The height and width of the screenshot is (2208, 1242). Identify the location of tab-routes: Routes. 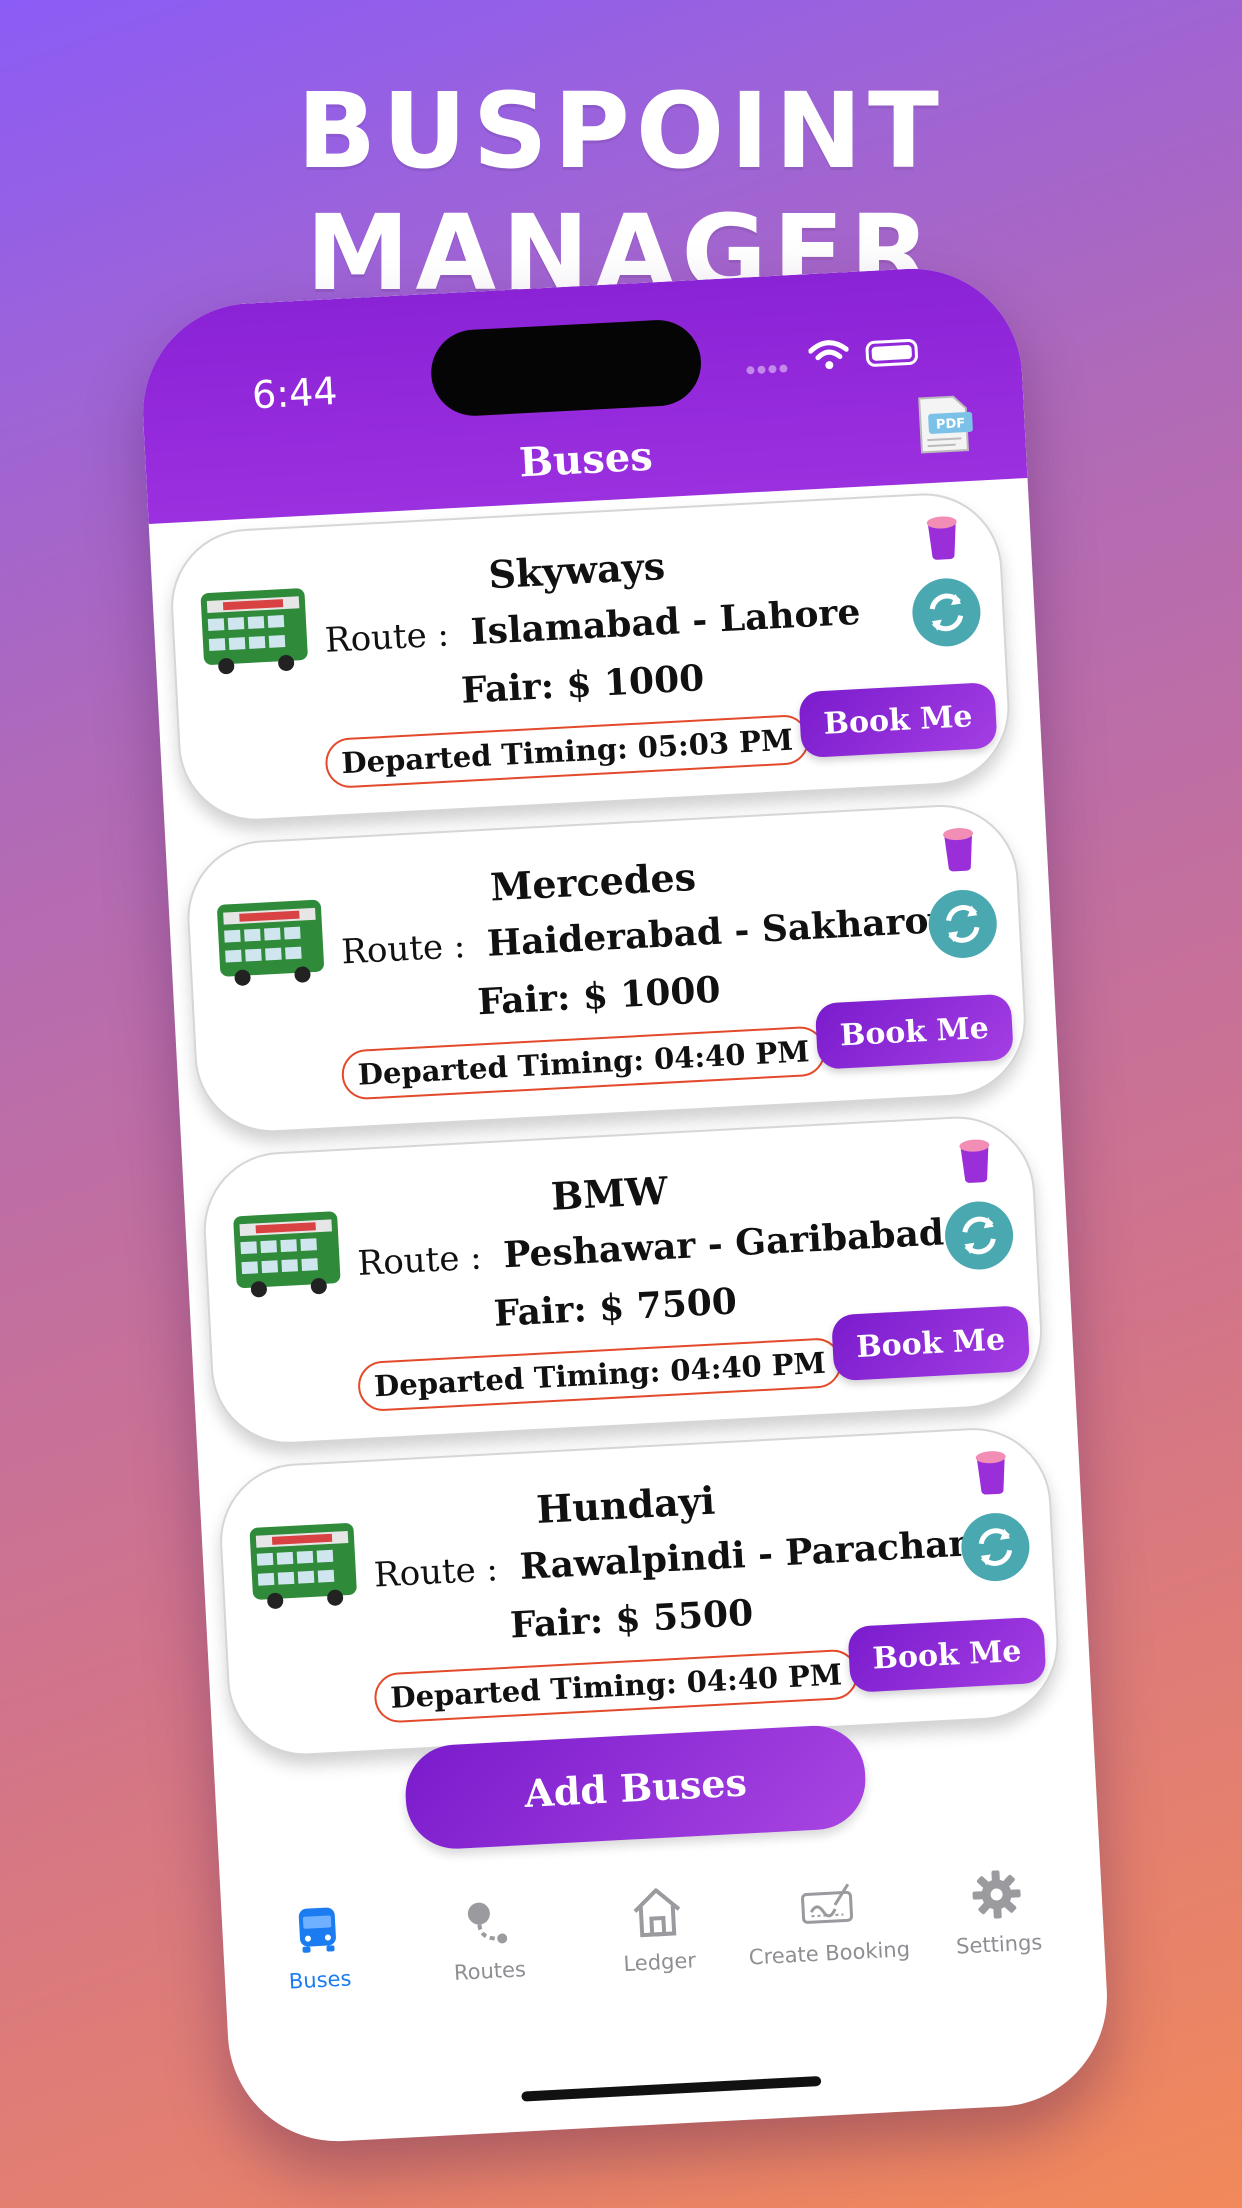
(488, 1938).